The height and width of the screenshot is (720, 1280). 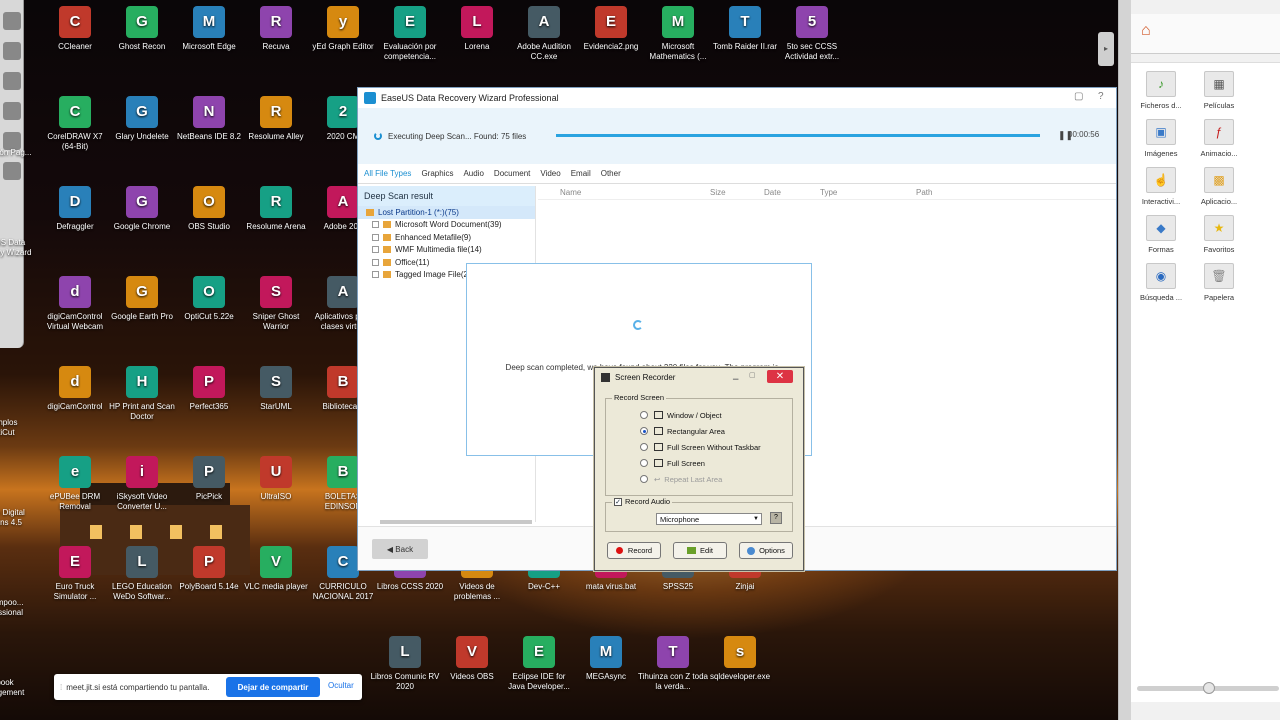 I want to click on desktop-icon: A Adobe Audition CC.exe, so click(x=544, y=34).